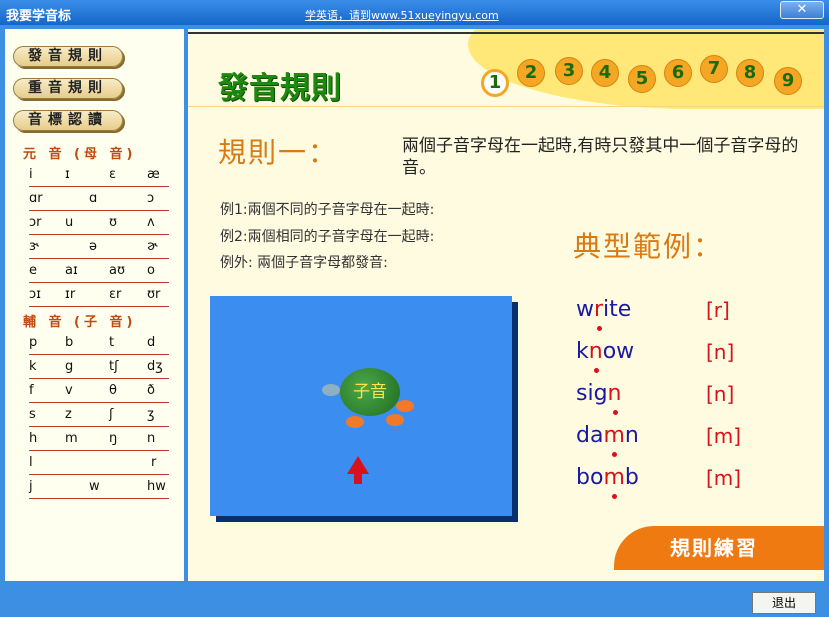  What do you see at coordinates (531, 73) in the screenshot?
I see `lesson-number-2-button: 2` at bounding box center [531, 73].